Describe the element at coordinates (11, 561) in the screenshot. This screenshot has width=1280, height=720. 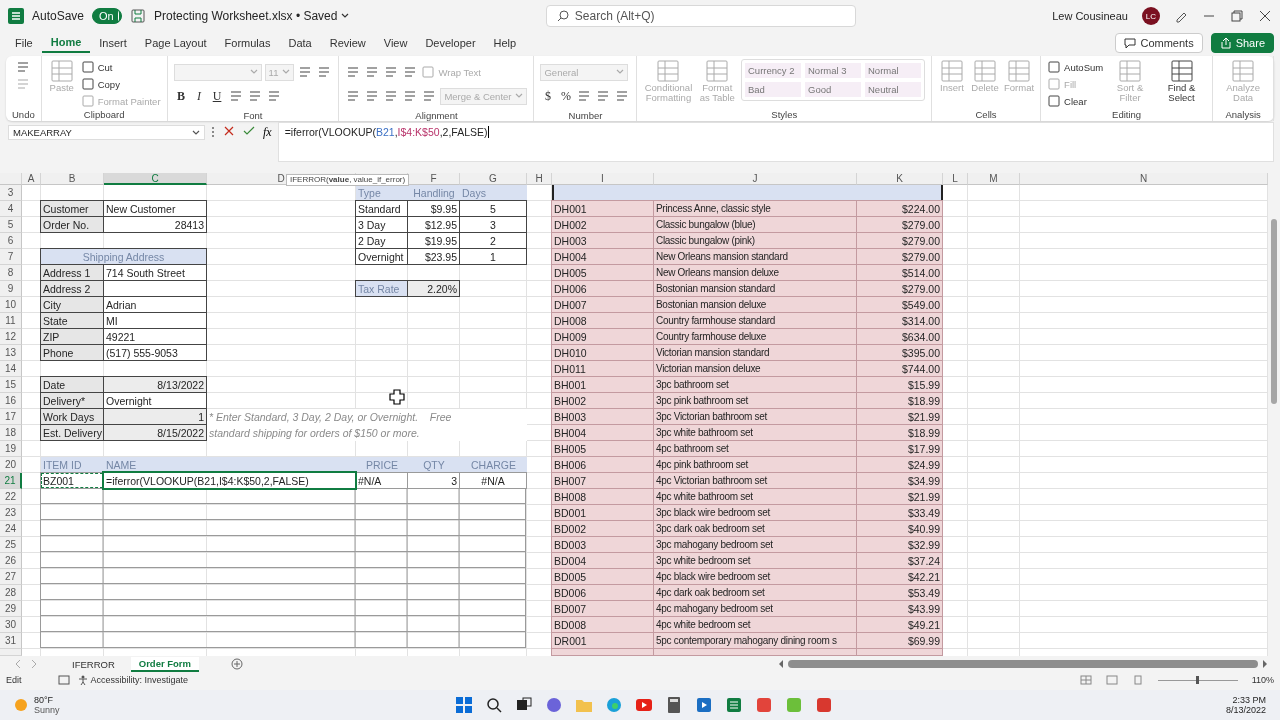
I see `row-header: 26` at that location.